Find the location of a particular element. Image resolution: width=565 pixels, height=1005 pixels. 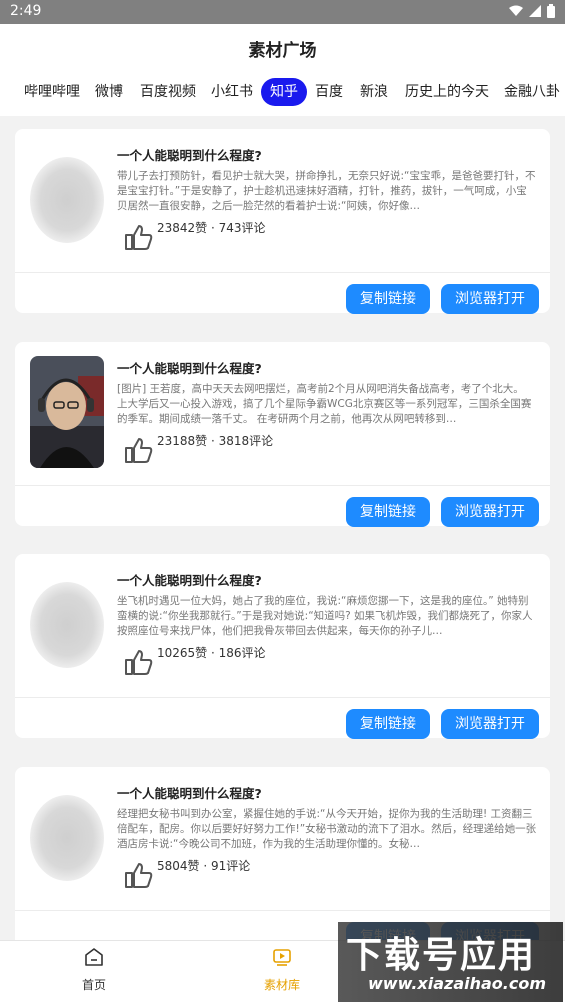

nav-home-label: 首页 is located at coordinates (93, 985).